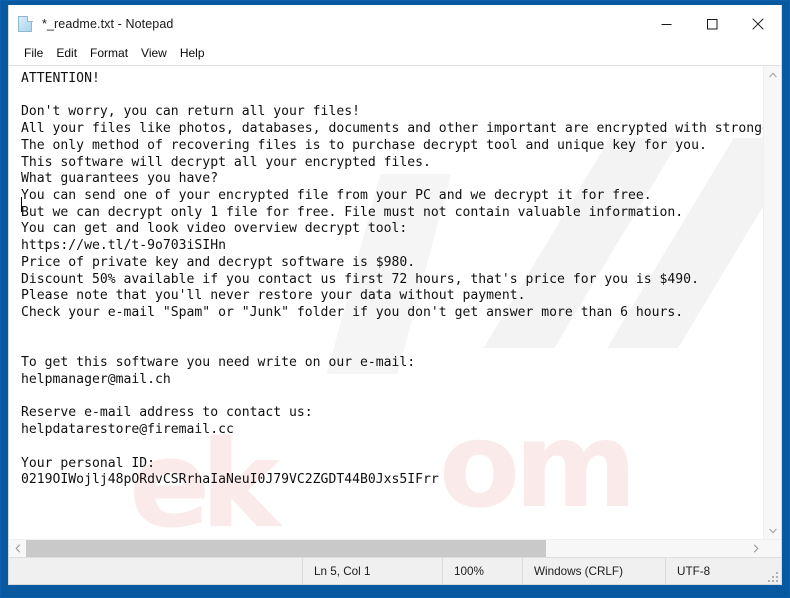 This screenshot has height=598, width=790. I want to click on status-zoom-level: 100%, so click(482, 571).